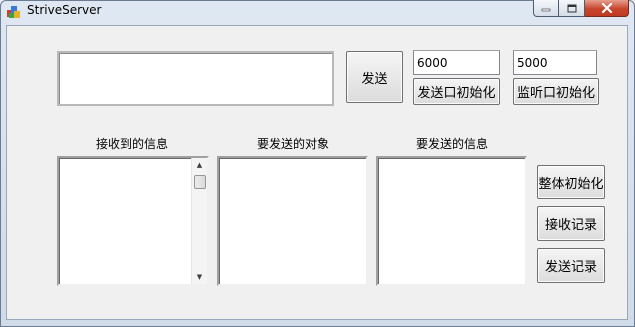  I want to click on minimize-icon, so click(546, 10).